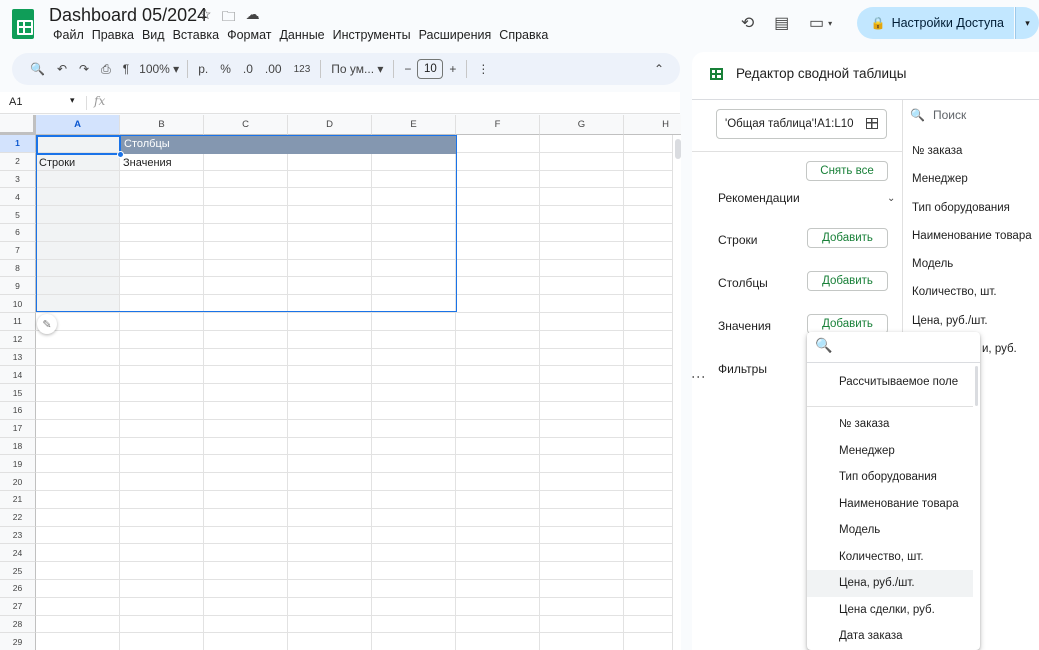 The width and height of the screenshot is (1039, 650). Describe the element at coordinates (18, 464) in the screenshot. I see `row-header-19: 19` at that location.